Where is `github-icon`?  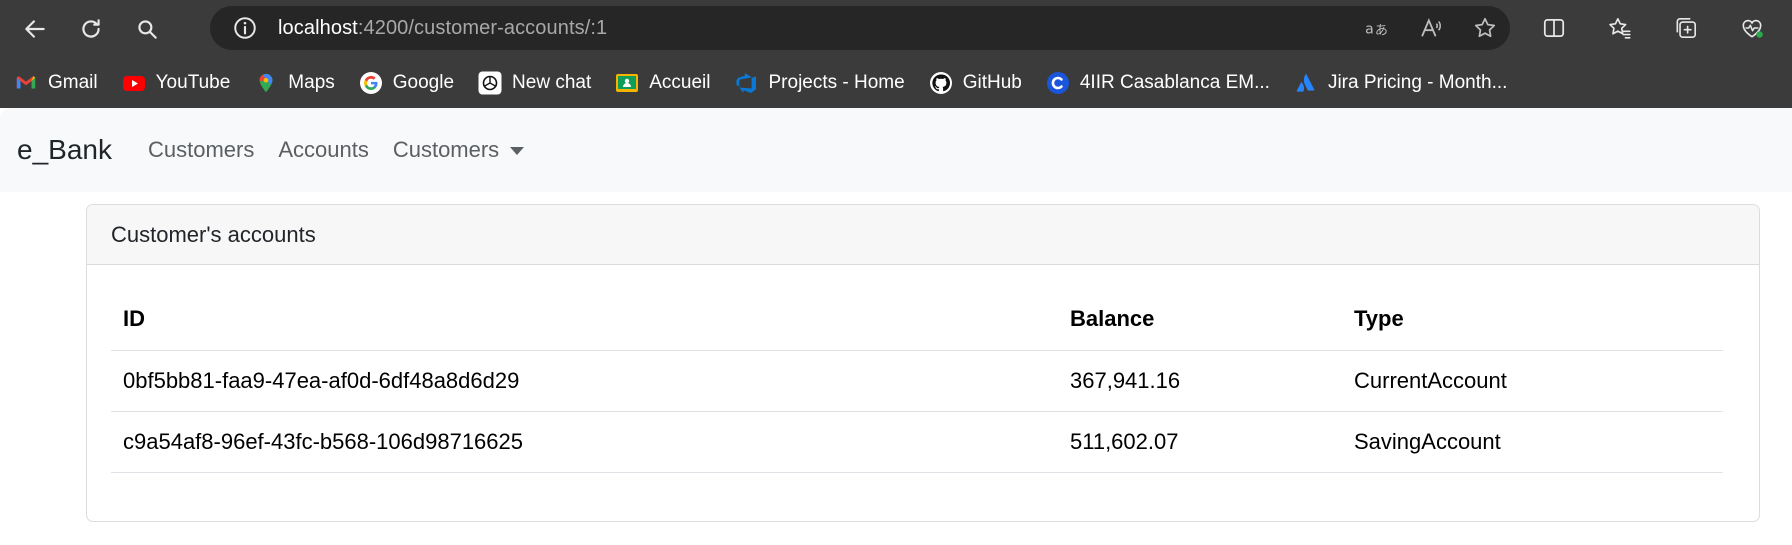 github-icon is located at coordinates (941, 83).